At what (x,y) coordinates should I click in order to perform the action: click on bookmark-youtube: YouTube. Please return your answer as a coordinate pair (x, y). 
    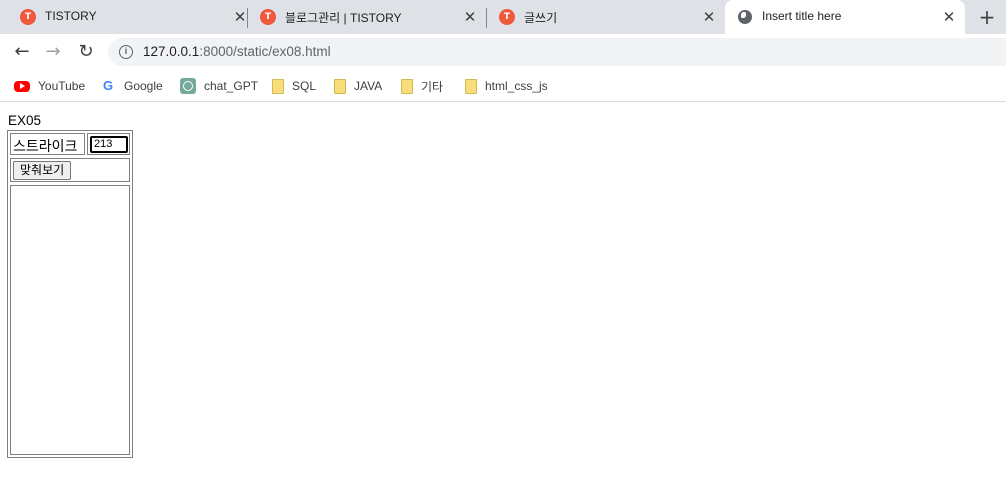
    Looking at the image, I should click on (49, 86).